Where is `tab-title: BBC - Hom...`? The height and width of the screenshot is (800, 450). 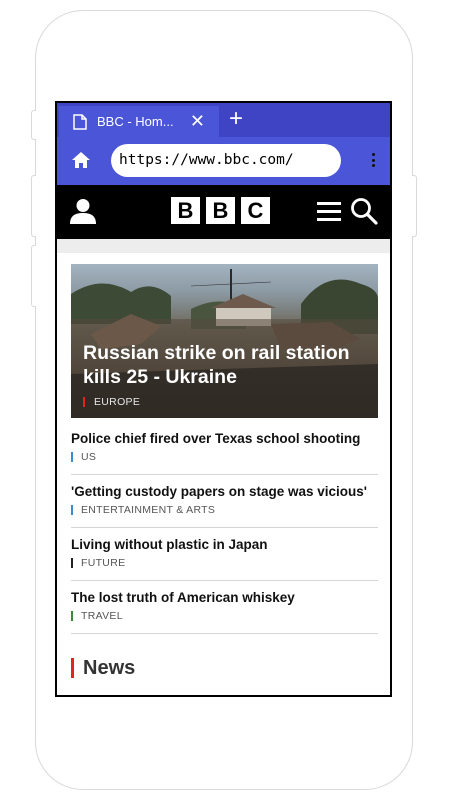
tab-title: BBC - Hom... is located at coordinates (135, 121).